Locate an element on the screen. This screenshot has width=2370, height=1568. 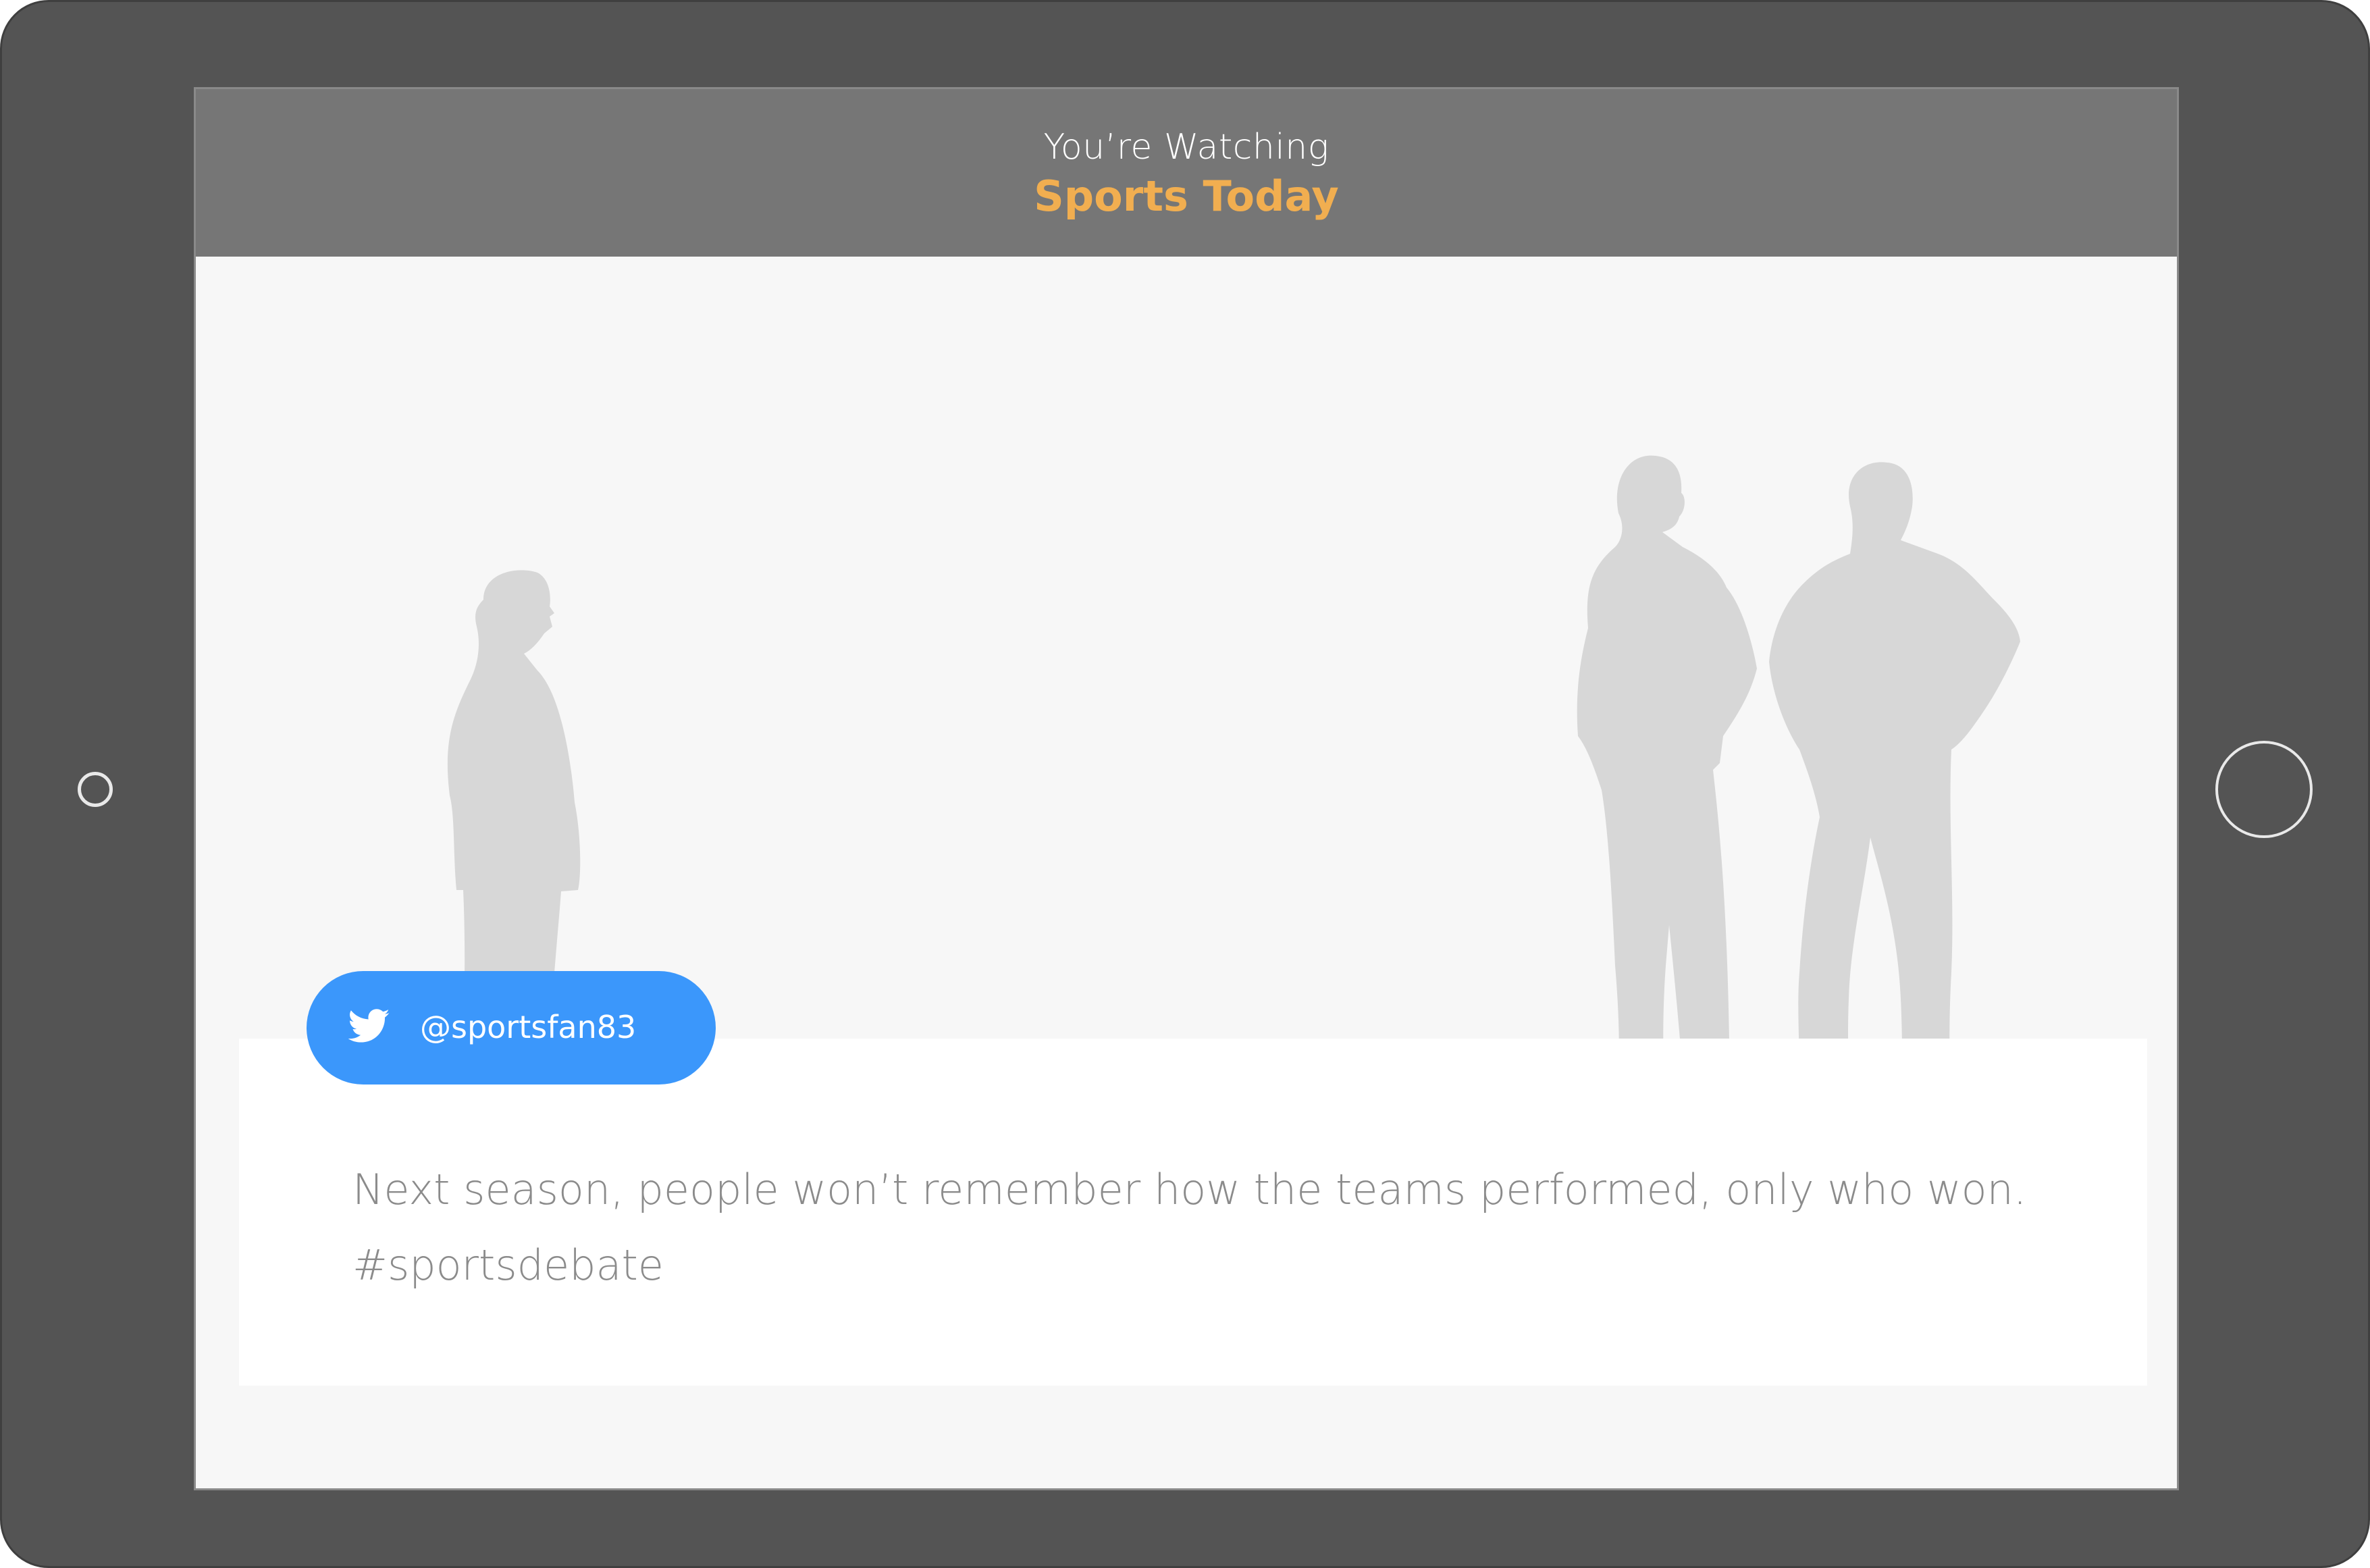
person-silhouette-center-right is located at coordinates (1669, 790).